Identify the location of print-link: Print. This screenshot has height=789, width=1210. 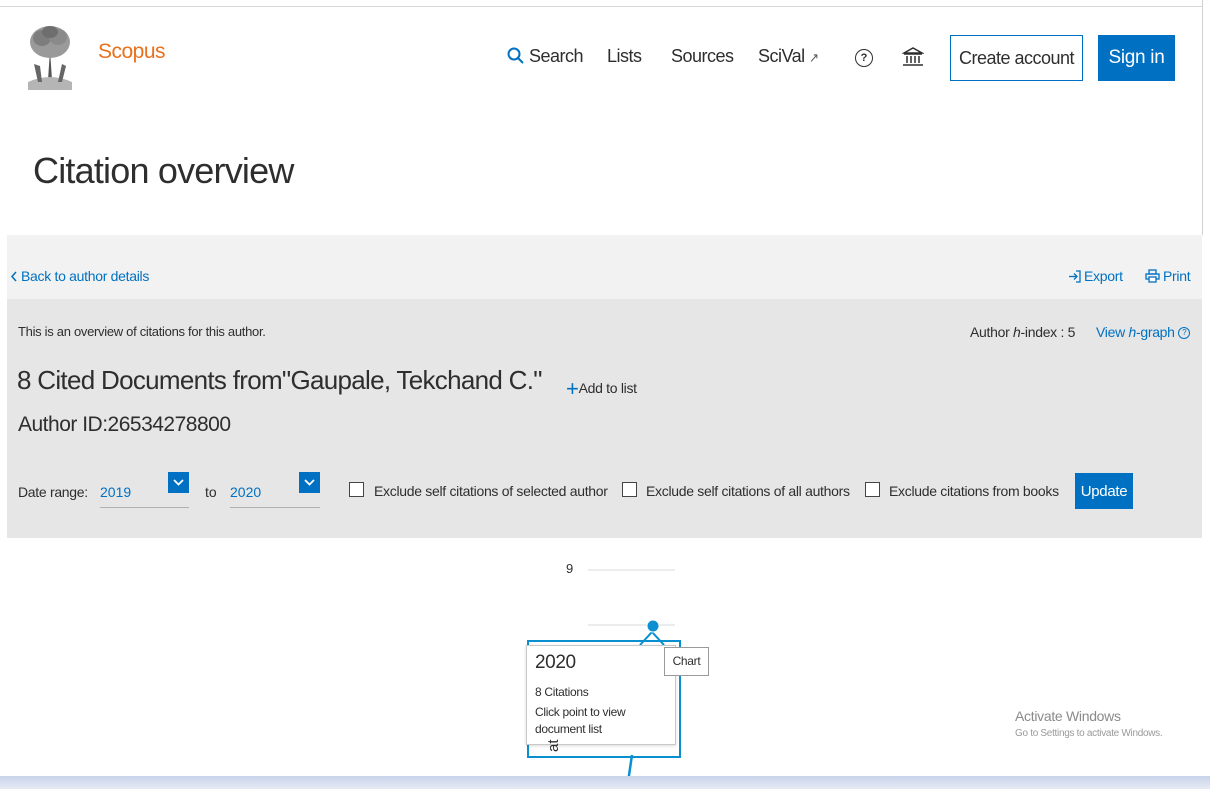
(1168, 276).